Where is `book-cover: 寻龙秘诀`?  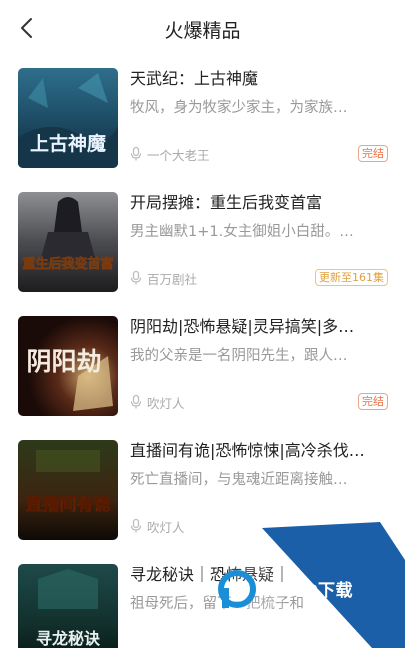 book-cover: 寻龙秘诀 is located at coordinates (68, 606).